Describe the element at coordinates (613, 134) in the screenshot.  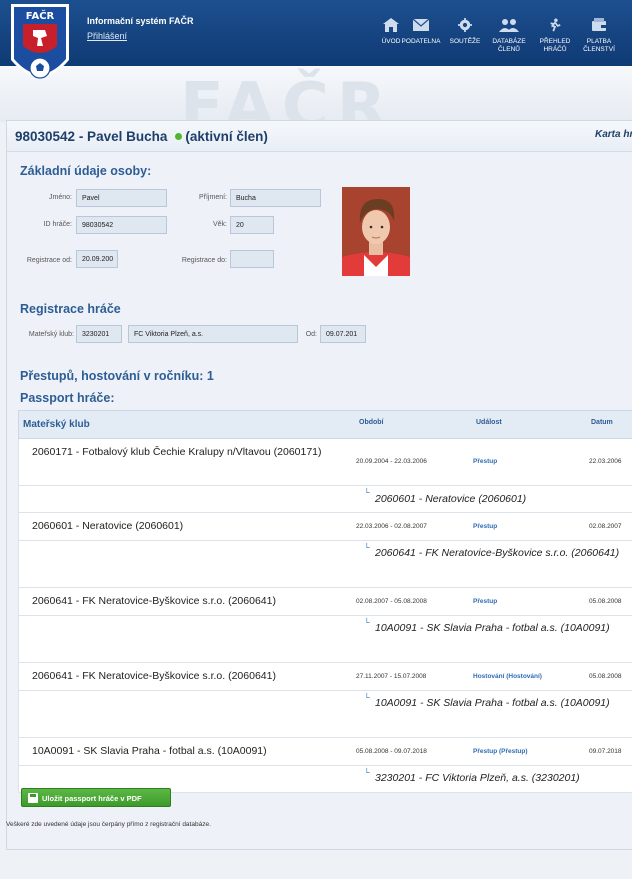
I see `player-card-link: Karta hr` at that location.